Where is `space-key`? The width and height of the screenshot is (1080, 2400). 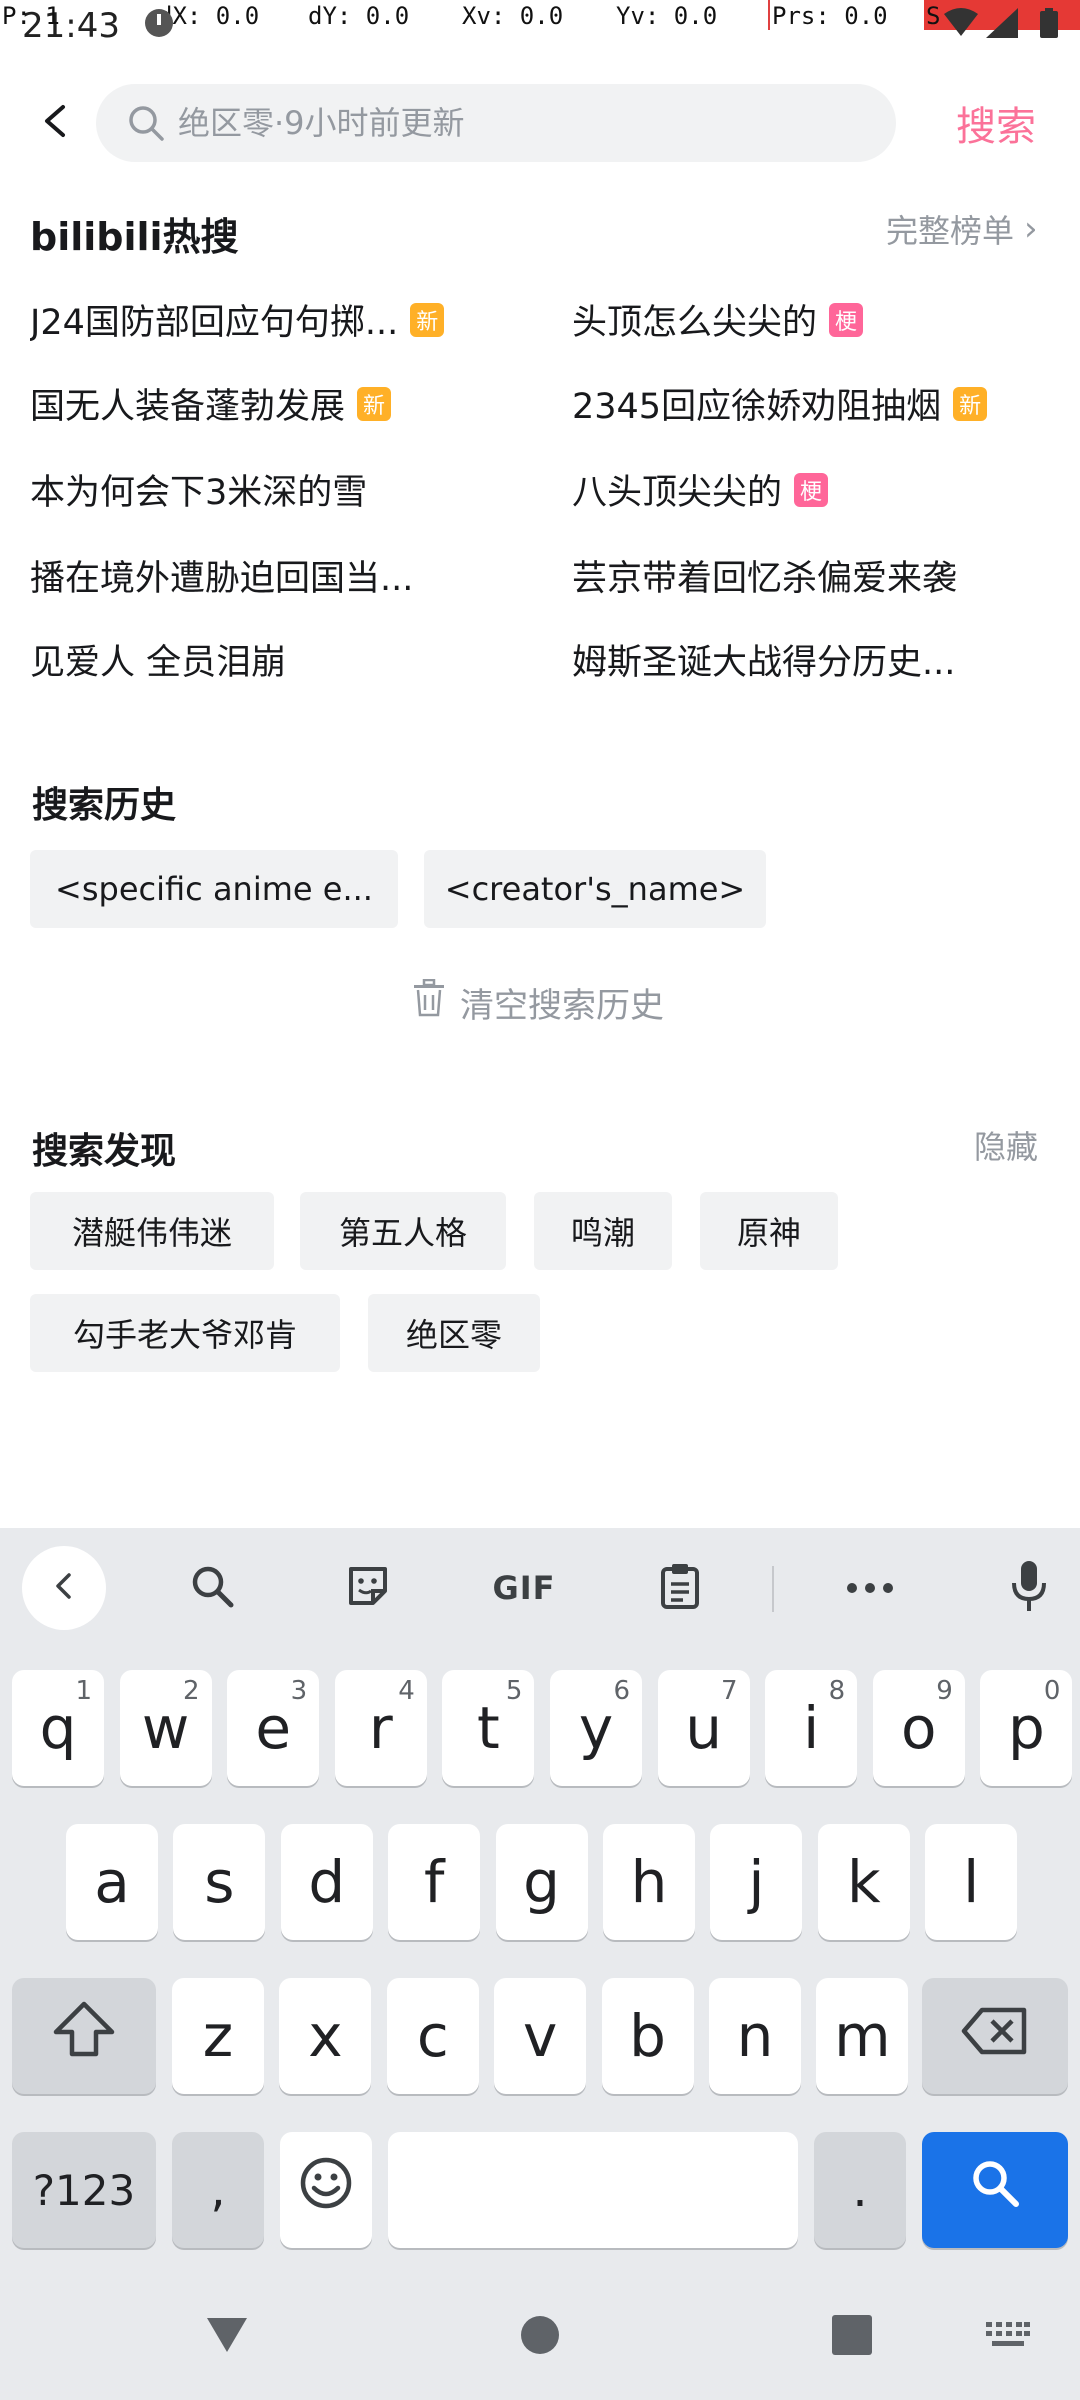
space-key is located at coordinates (593, 2190).